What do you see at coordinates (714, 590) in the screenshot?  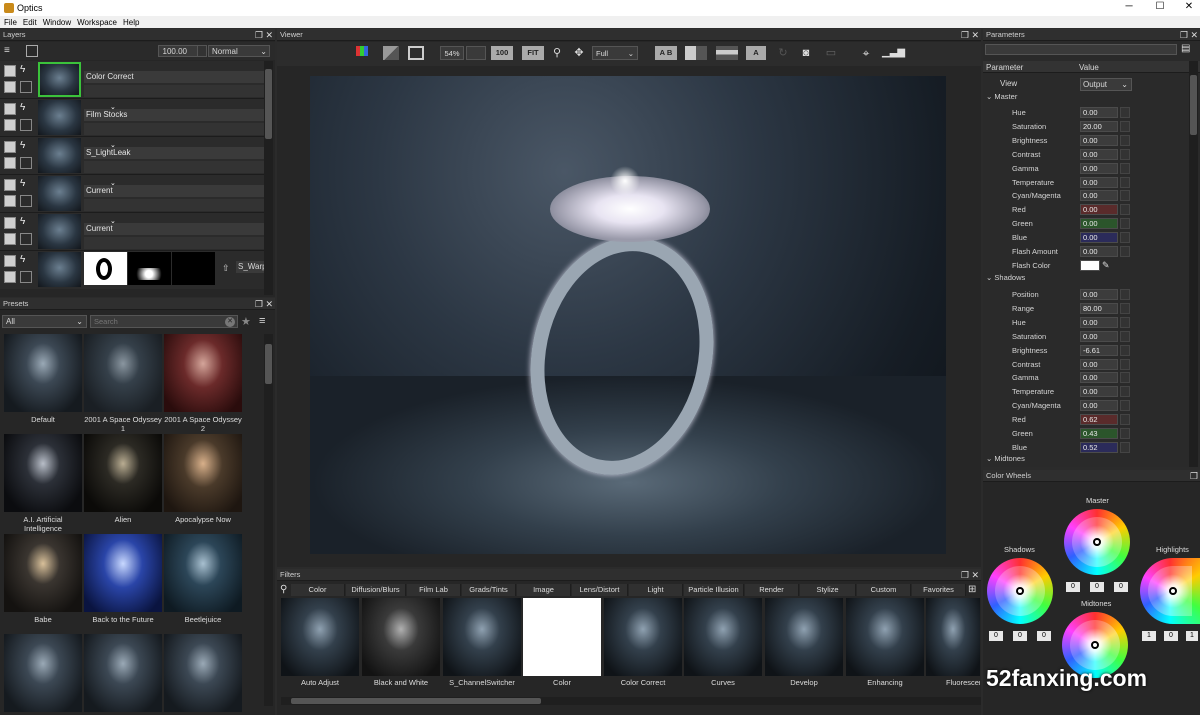 I see `tab-particle-illusion: Particle Illusion` at bounding box center [714, 590].